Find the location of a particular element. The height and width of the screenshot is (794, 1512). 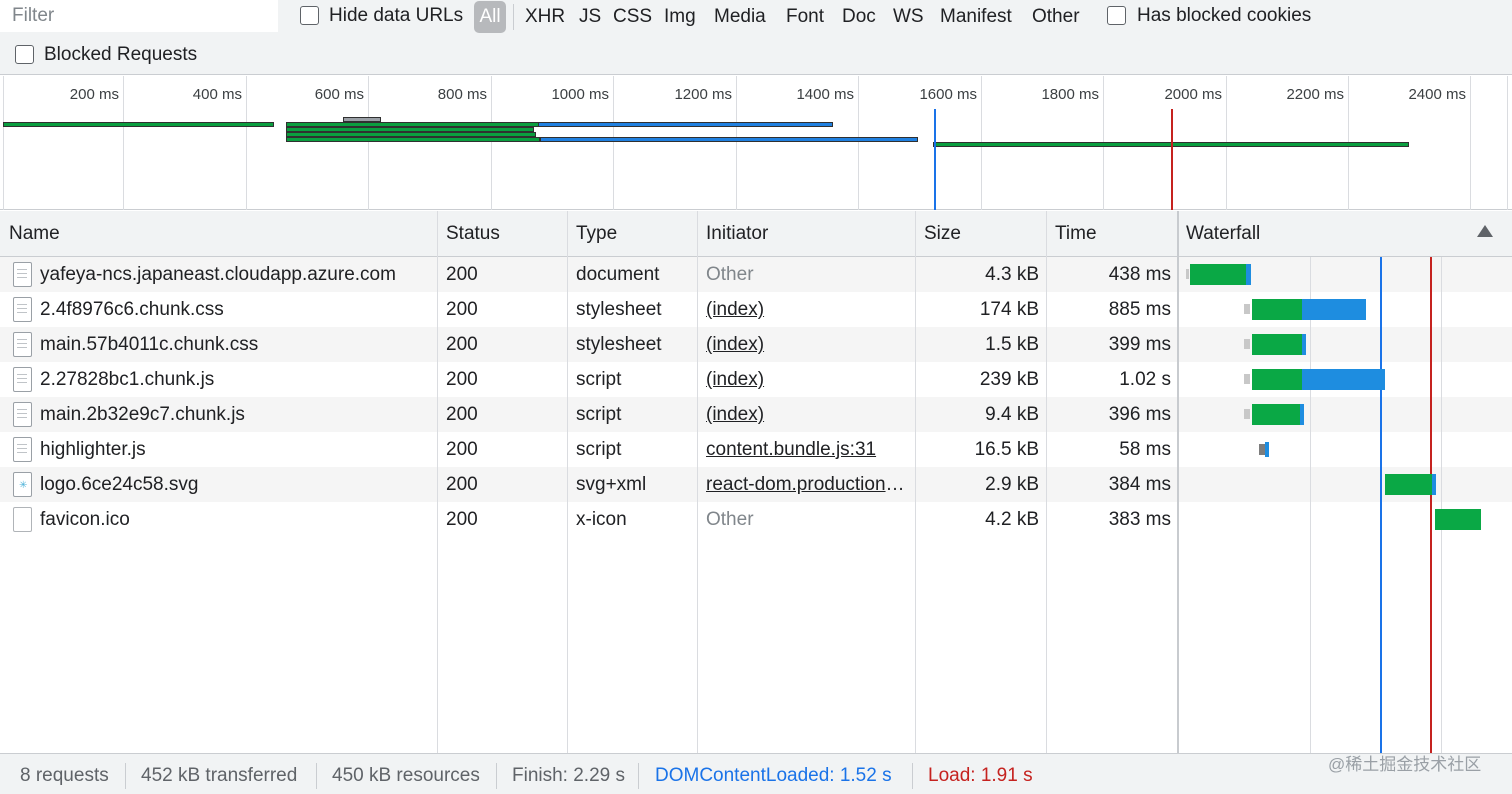

overview-tick-label: 2000 ms is located at coordinates (1193, 94).